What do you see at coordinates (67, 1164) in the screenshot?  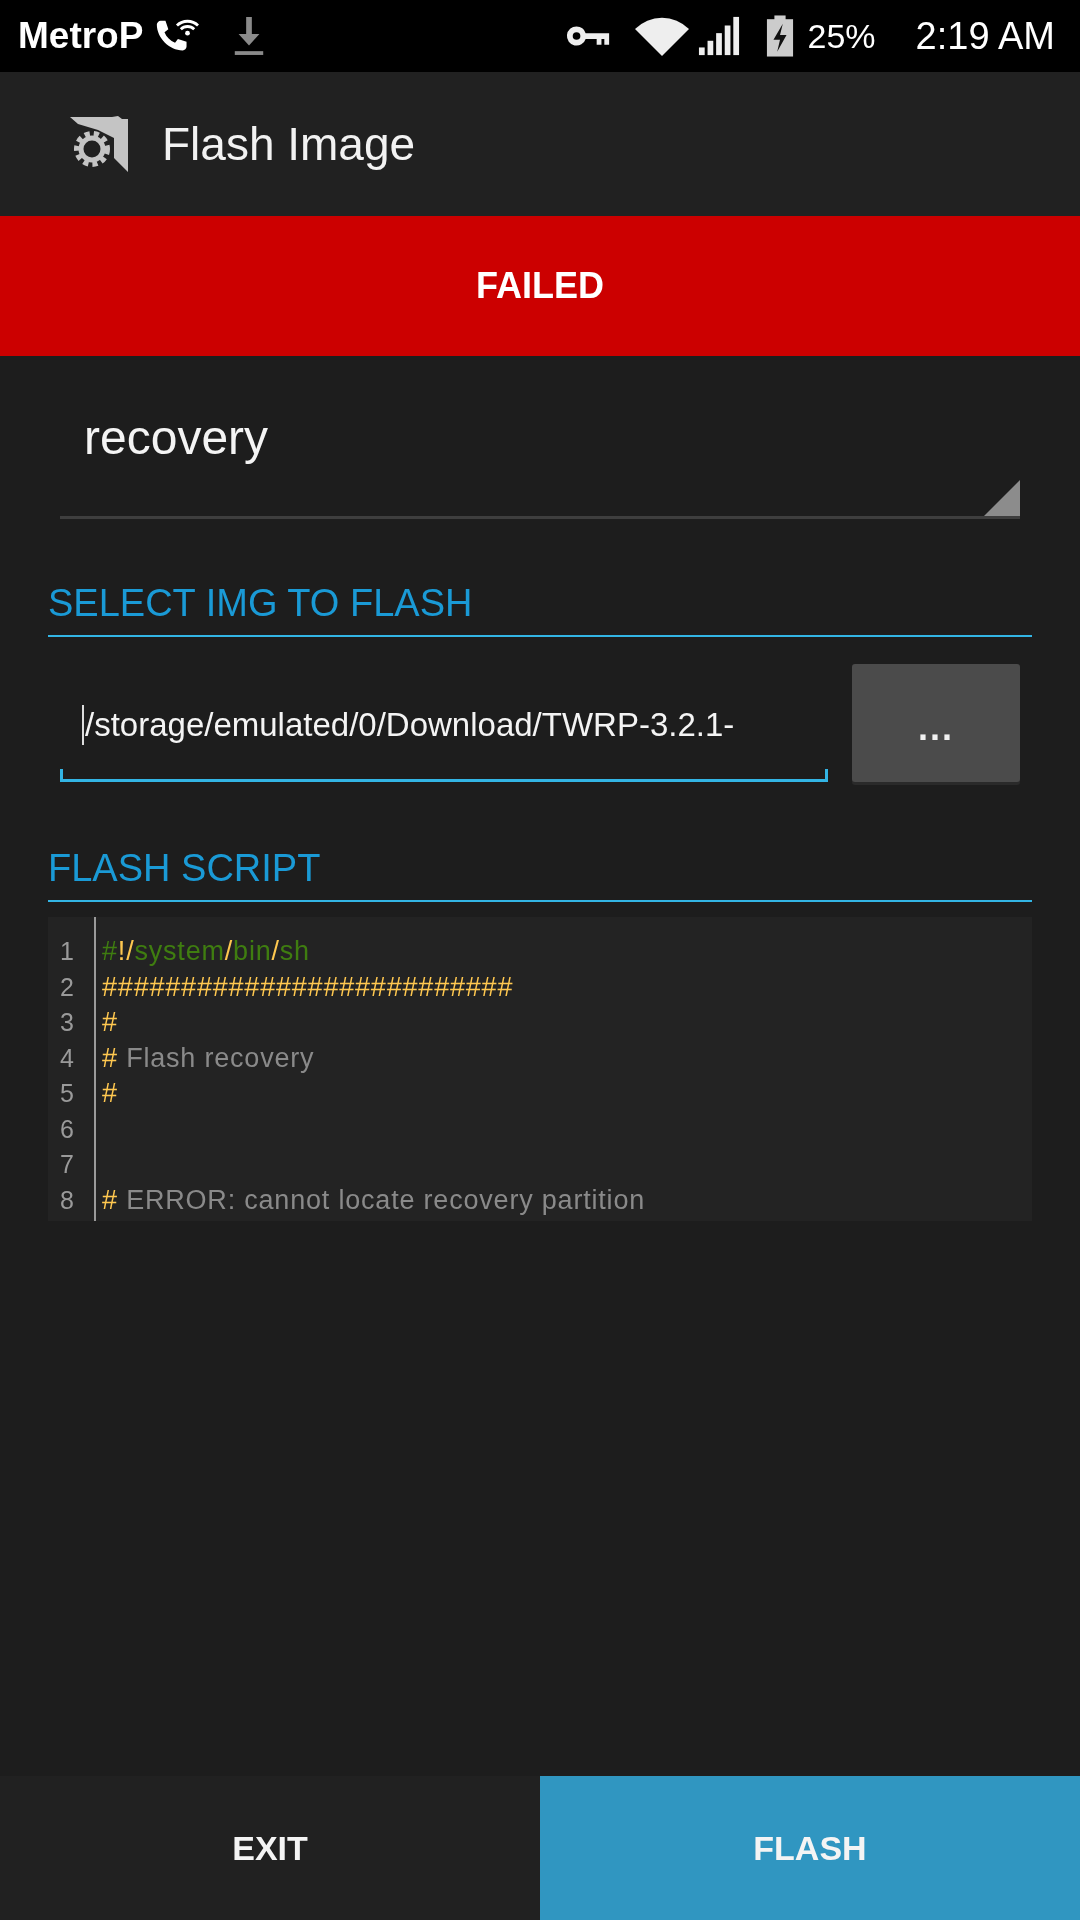 I see `line-number: 7` at bounding box center [67, 1164].